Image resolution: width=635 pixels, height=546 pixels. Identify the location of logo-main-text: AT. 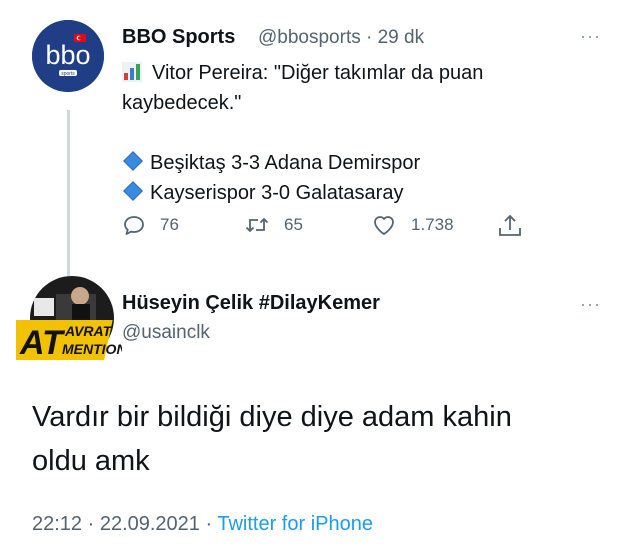
(42, 343).